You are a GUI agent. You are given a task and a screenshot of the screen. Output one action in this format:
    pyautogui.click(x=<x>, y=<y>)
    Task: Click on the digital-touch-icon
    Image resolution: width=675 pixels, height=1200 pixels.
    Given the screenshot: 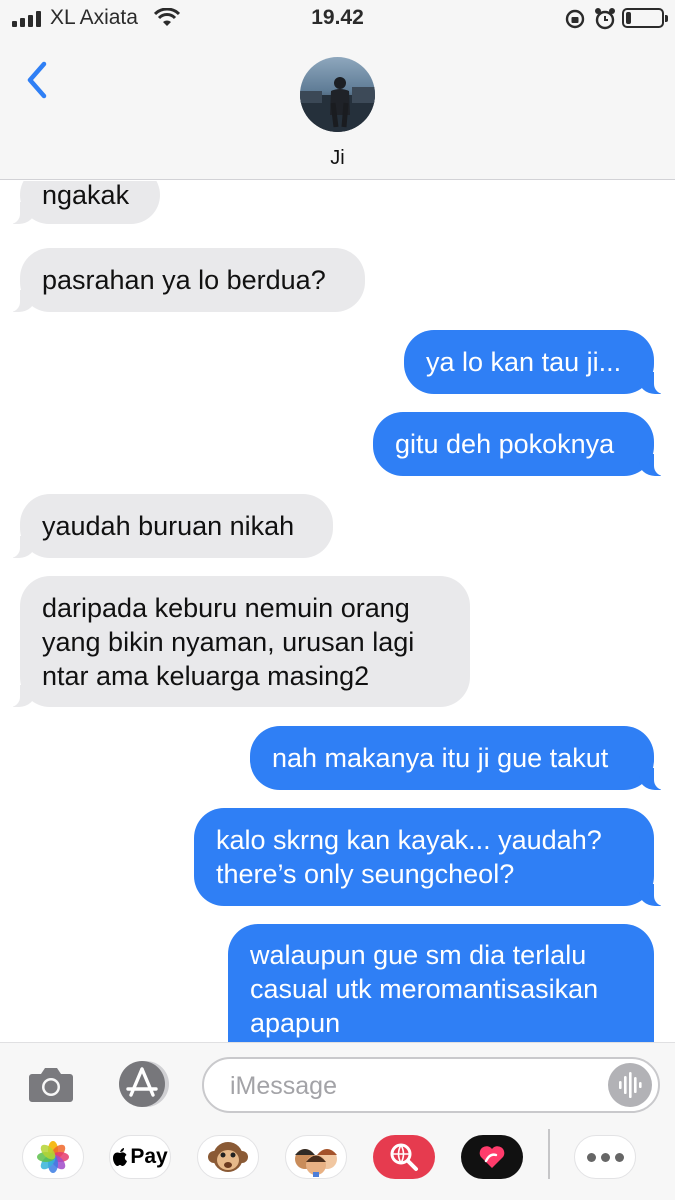 What is the action you would take?
    pyautogui.click(x=492, y=1157)
    